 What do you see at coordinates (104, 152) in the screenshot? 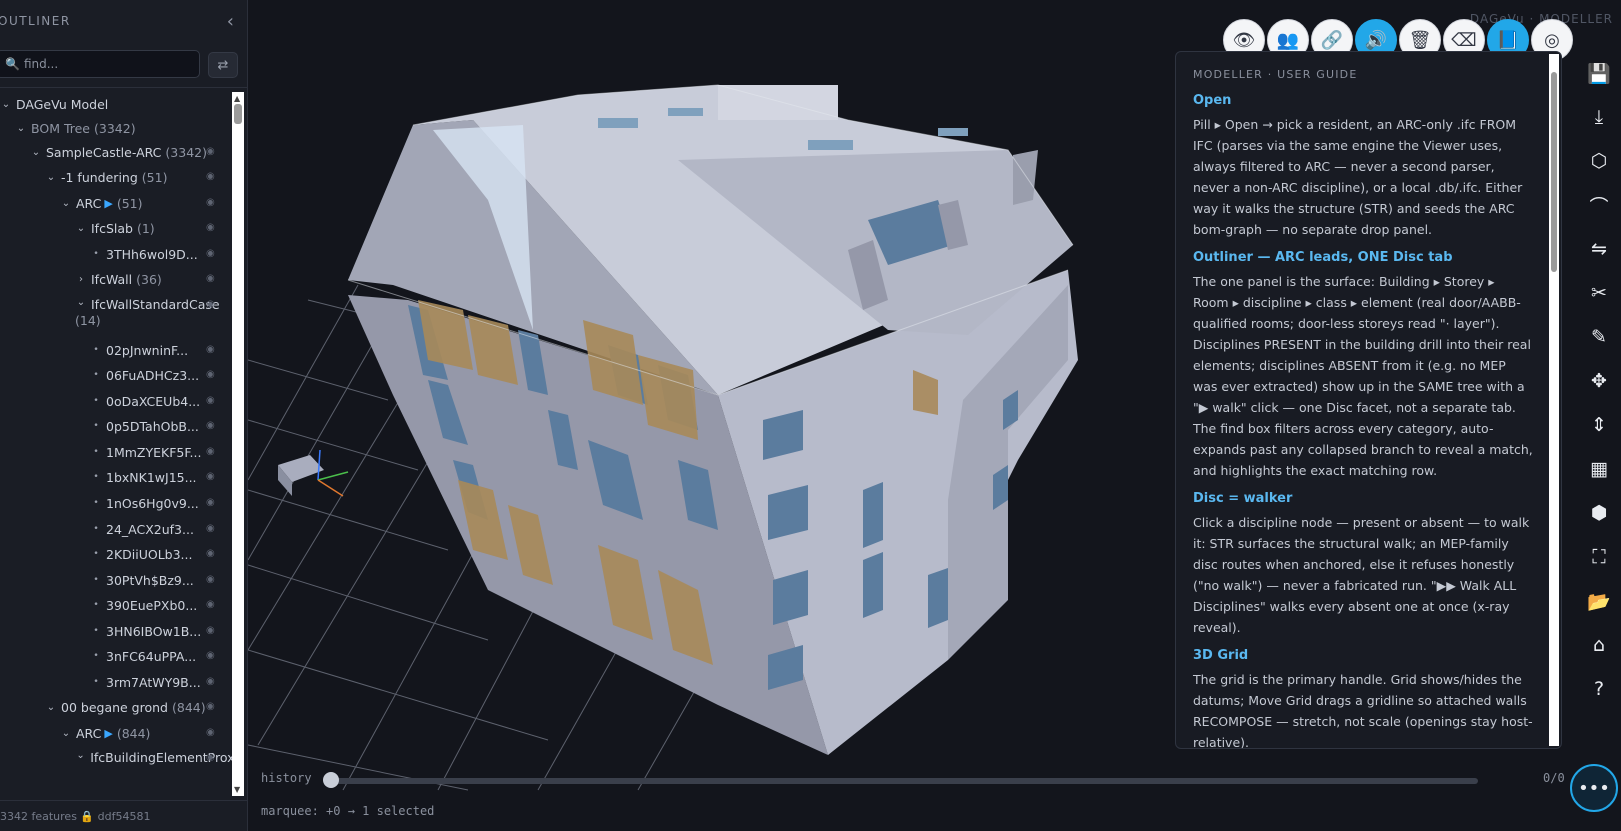
I see `tree-row-label: SampleCastle-ARC` at bounding box center [104, 152].